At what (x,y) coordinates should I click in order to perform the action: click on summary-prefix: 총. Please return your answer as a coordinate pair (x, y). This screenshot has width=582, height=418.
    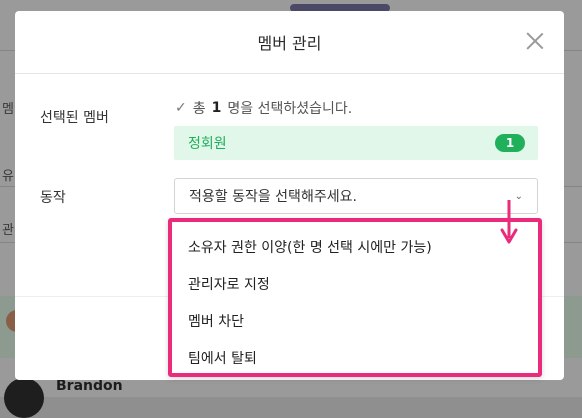
    Looking at the image, I should click on (199, 109).